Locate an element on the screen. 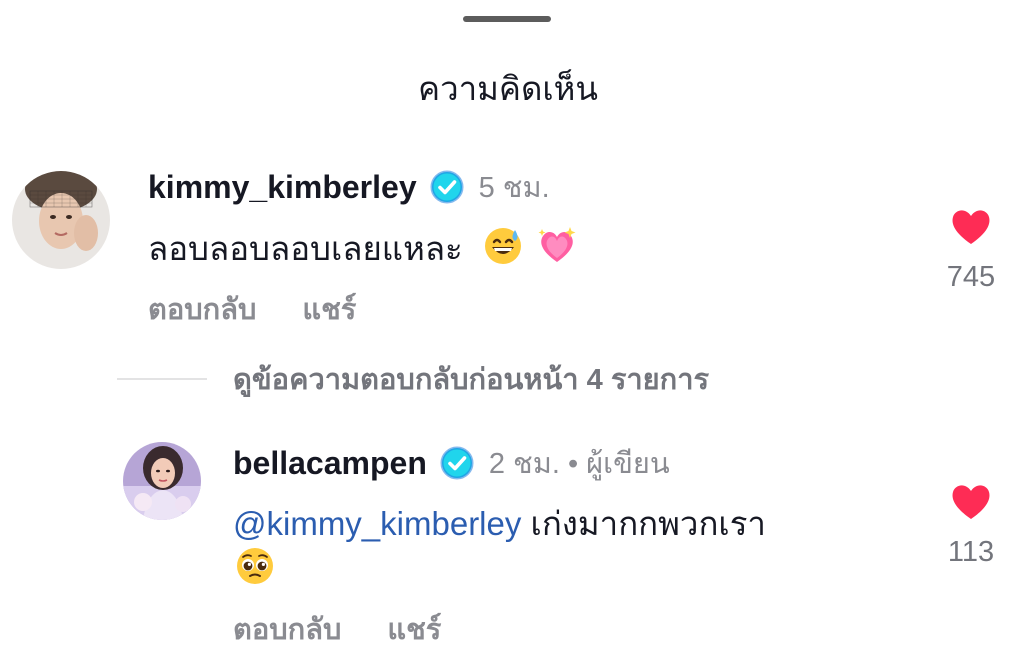  pleading-face-emoji is located at coordinates (255, 571).